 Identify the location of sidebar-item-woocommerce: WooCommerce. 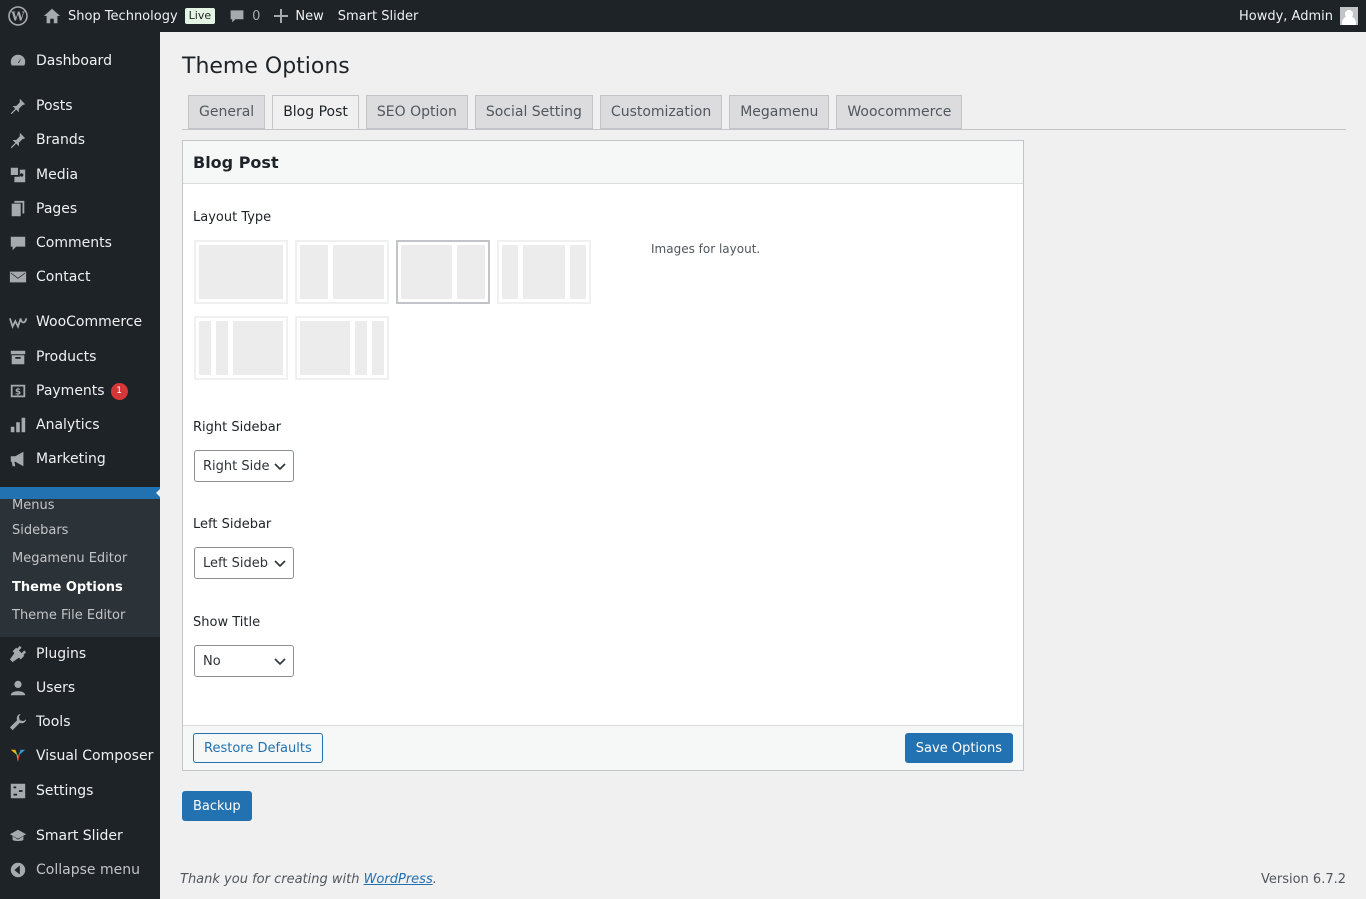
(80, 322).